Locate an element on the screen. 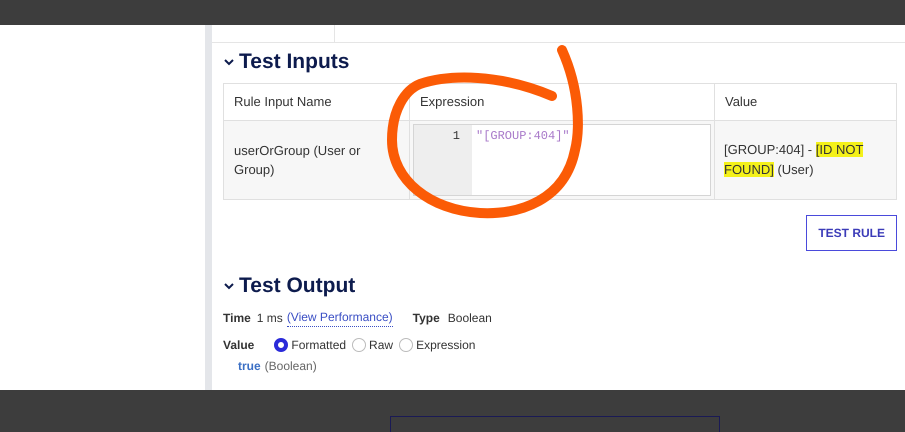  line-number: 1 is located at coordinates (443, 160).